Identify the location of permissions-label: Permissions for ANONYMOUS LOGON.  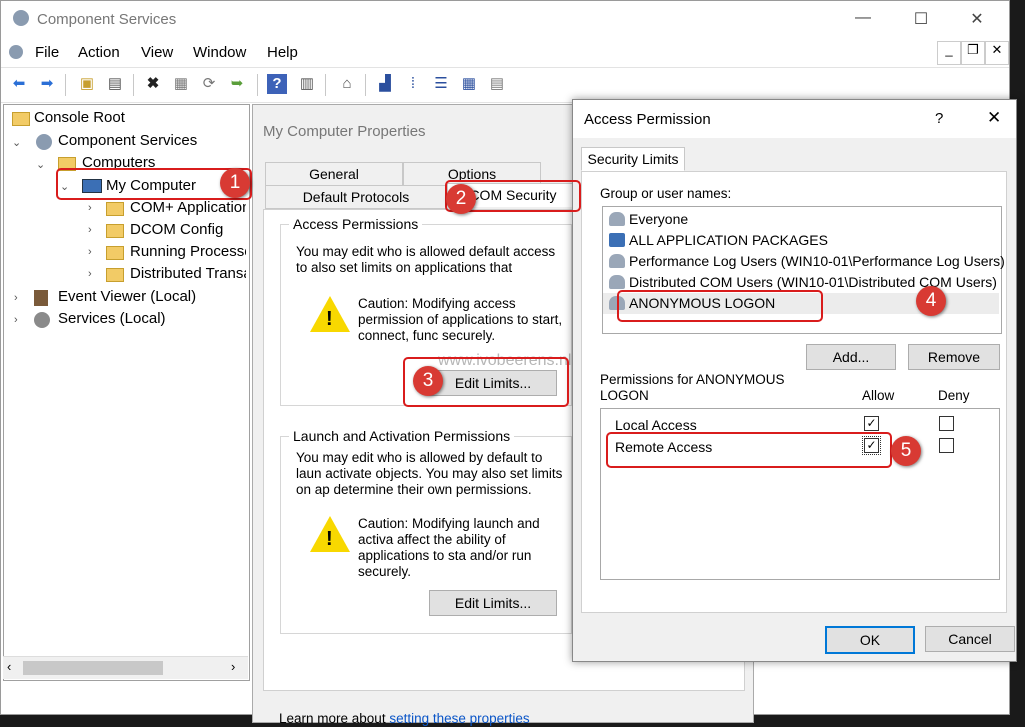
(692, 387).